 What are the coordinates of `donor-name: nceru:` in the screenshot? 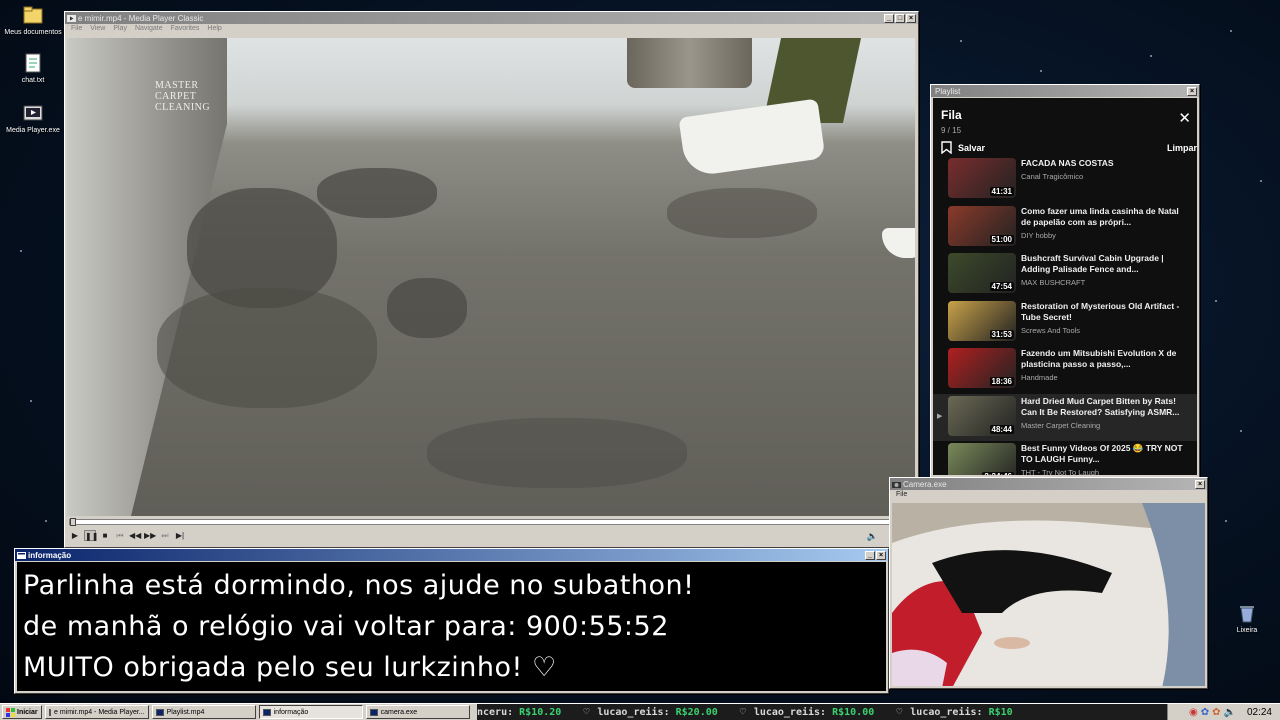 It's located at (495, 712).